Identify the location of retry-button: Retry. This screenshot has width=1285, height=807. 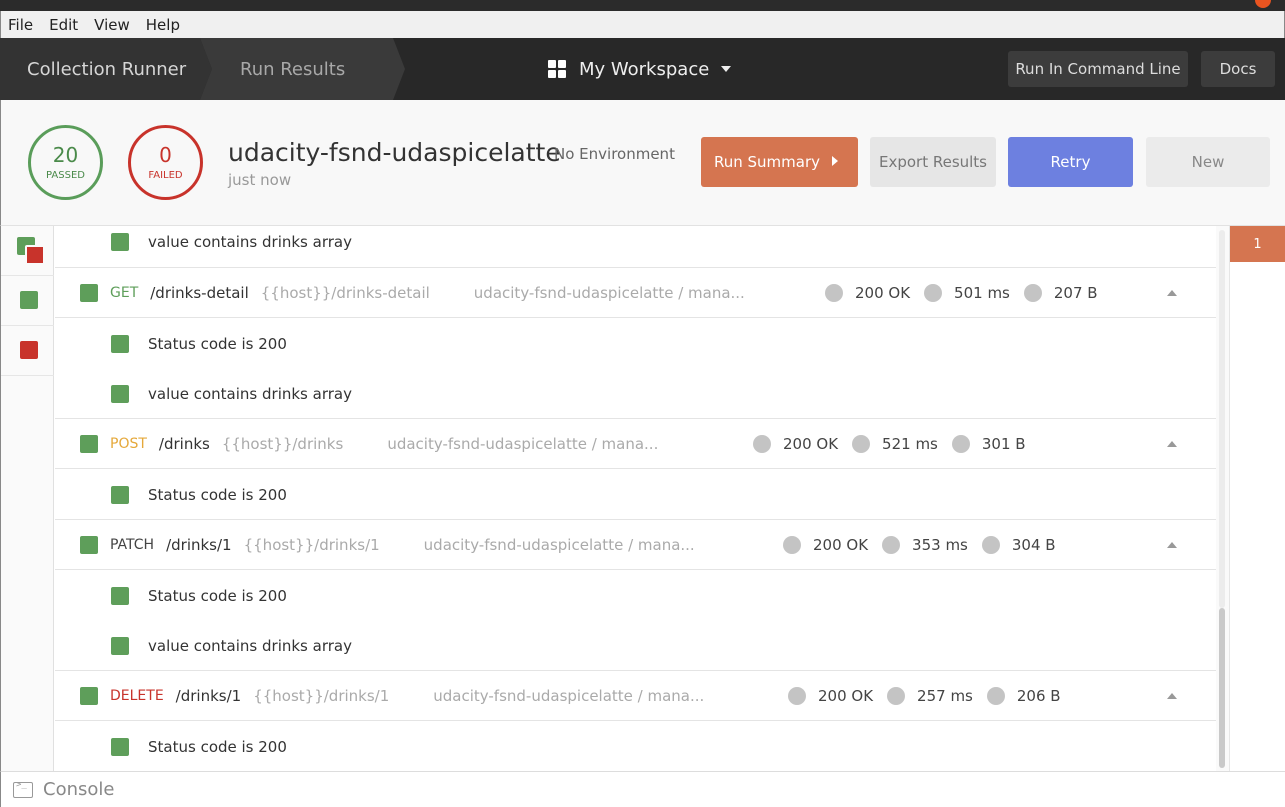
(1070, 162).